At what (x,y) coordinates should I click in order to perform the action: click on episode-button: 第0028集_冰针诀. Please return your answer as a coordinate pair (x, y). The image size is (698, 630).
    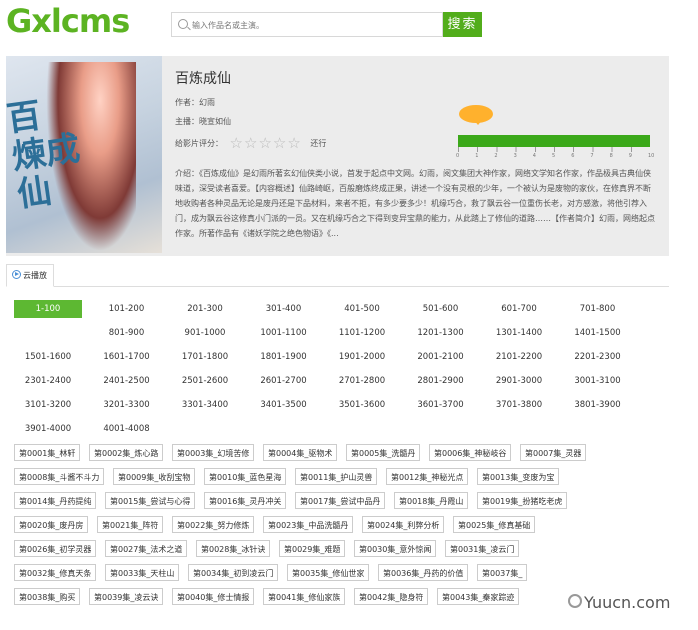
    Looking at the image, I should click on (233, 548).